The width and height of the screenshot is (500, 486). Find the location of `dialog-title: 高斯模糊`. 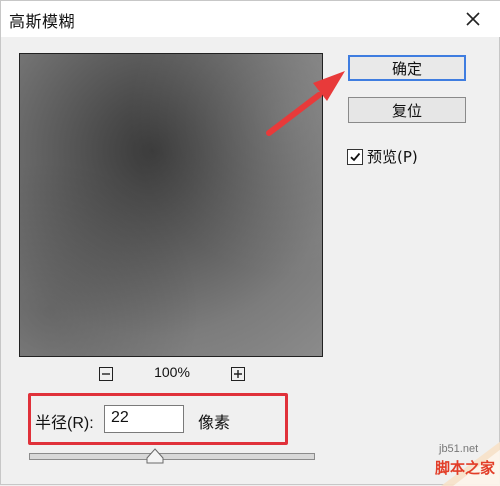

dialog-title: 高斯模糊 is located at coordinates (42, 21).